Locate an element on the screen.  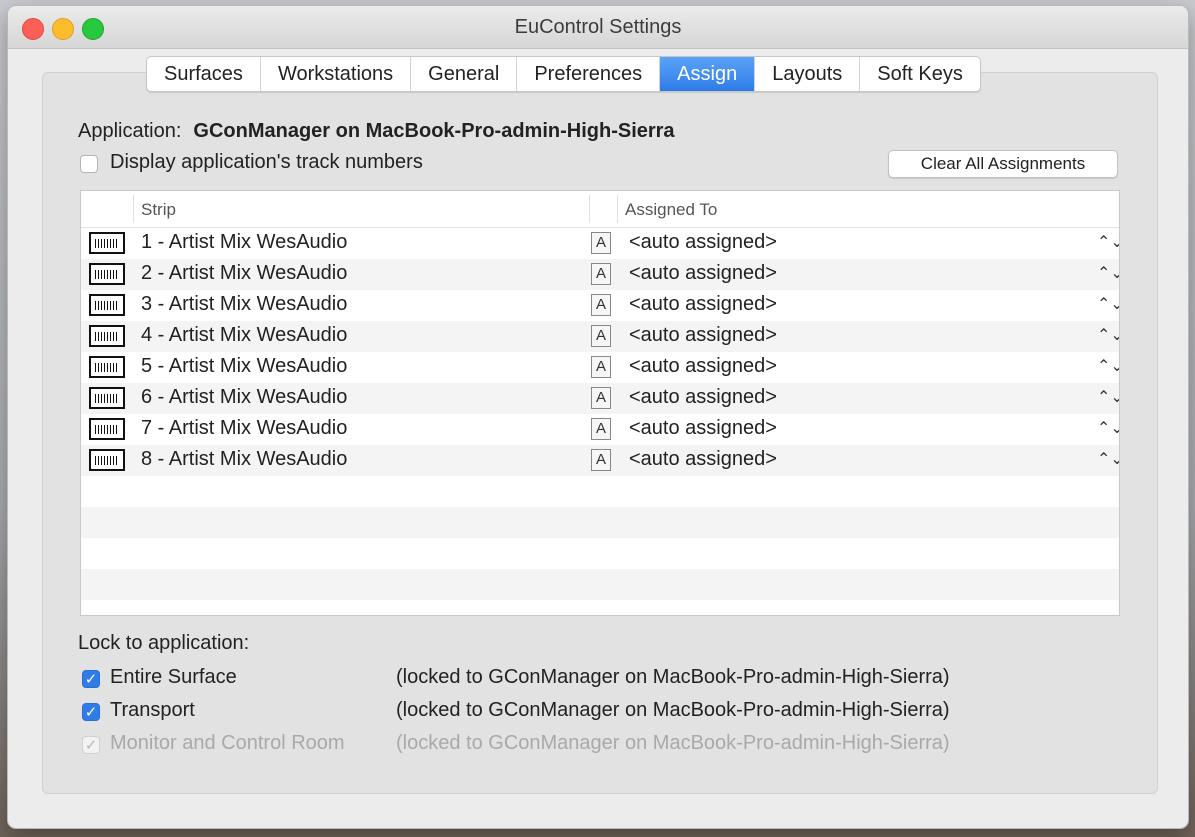
strip-name: 8 - Artist Mix WesAudio is located at coordinates (244, 459).